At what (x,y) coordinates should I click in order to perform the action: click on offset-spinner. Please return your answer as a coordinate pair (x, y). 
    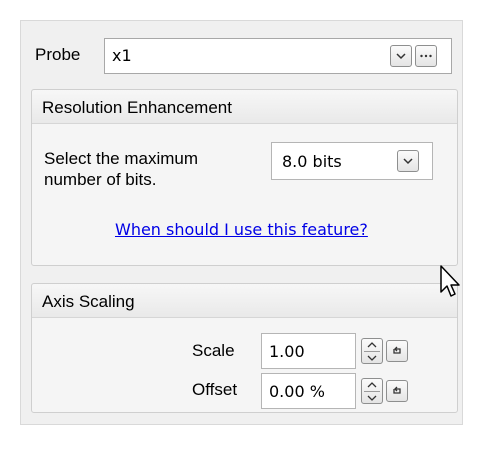
    Looking at the image, I should click on (372, 391).